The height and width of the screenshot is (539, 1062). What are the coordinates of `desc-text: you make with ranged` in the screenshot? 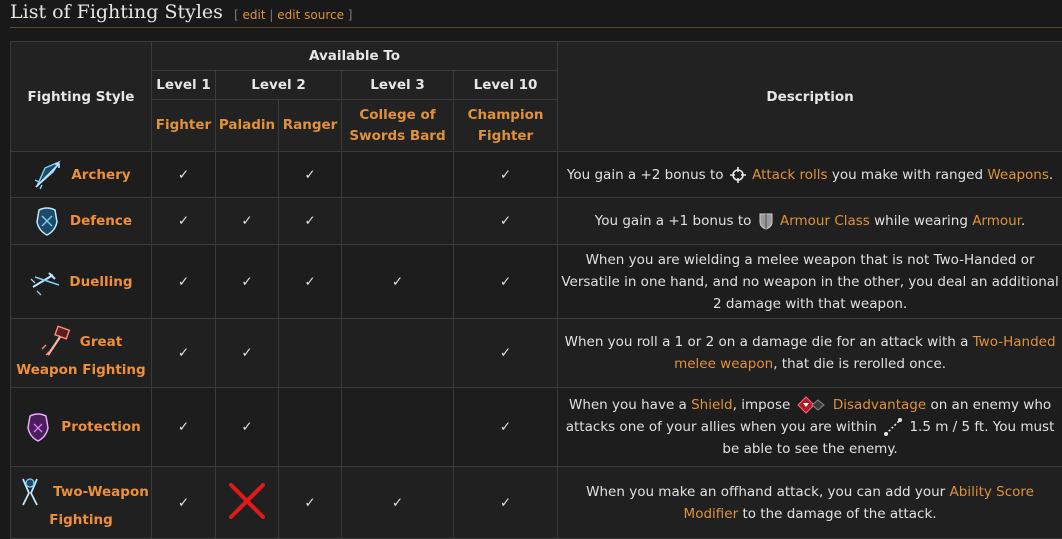 It's located at (907, 174).